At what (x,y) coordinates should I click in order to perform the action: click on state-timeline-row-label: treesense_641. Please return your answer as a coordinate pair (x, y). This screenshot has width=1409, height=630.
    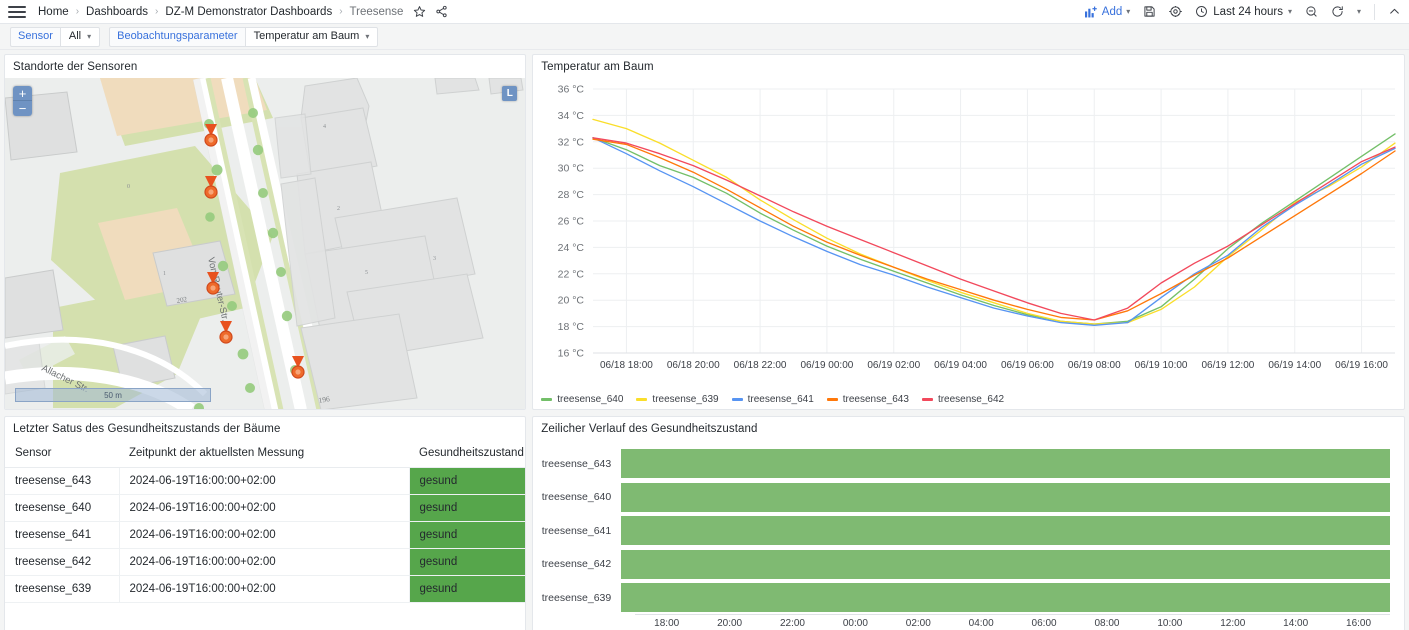
    Looking at the image, I should click on (576, 530).